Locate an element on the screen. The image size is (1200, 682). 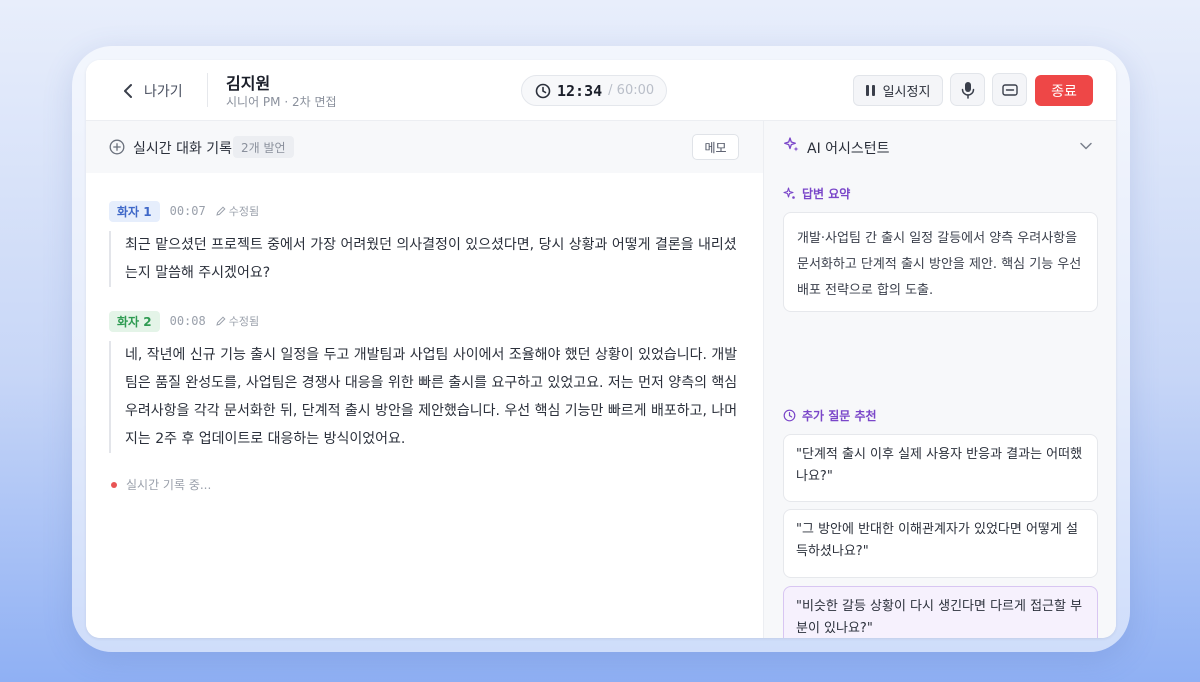
caption-icon is located at coordinates (1009, 89).